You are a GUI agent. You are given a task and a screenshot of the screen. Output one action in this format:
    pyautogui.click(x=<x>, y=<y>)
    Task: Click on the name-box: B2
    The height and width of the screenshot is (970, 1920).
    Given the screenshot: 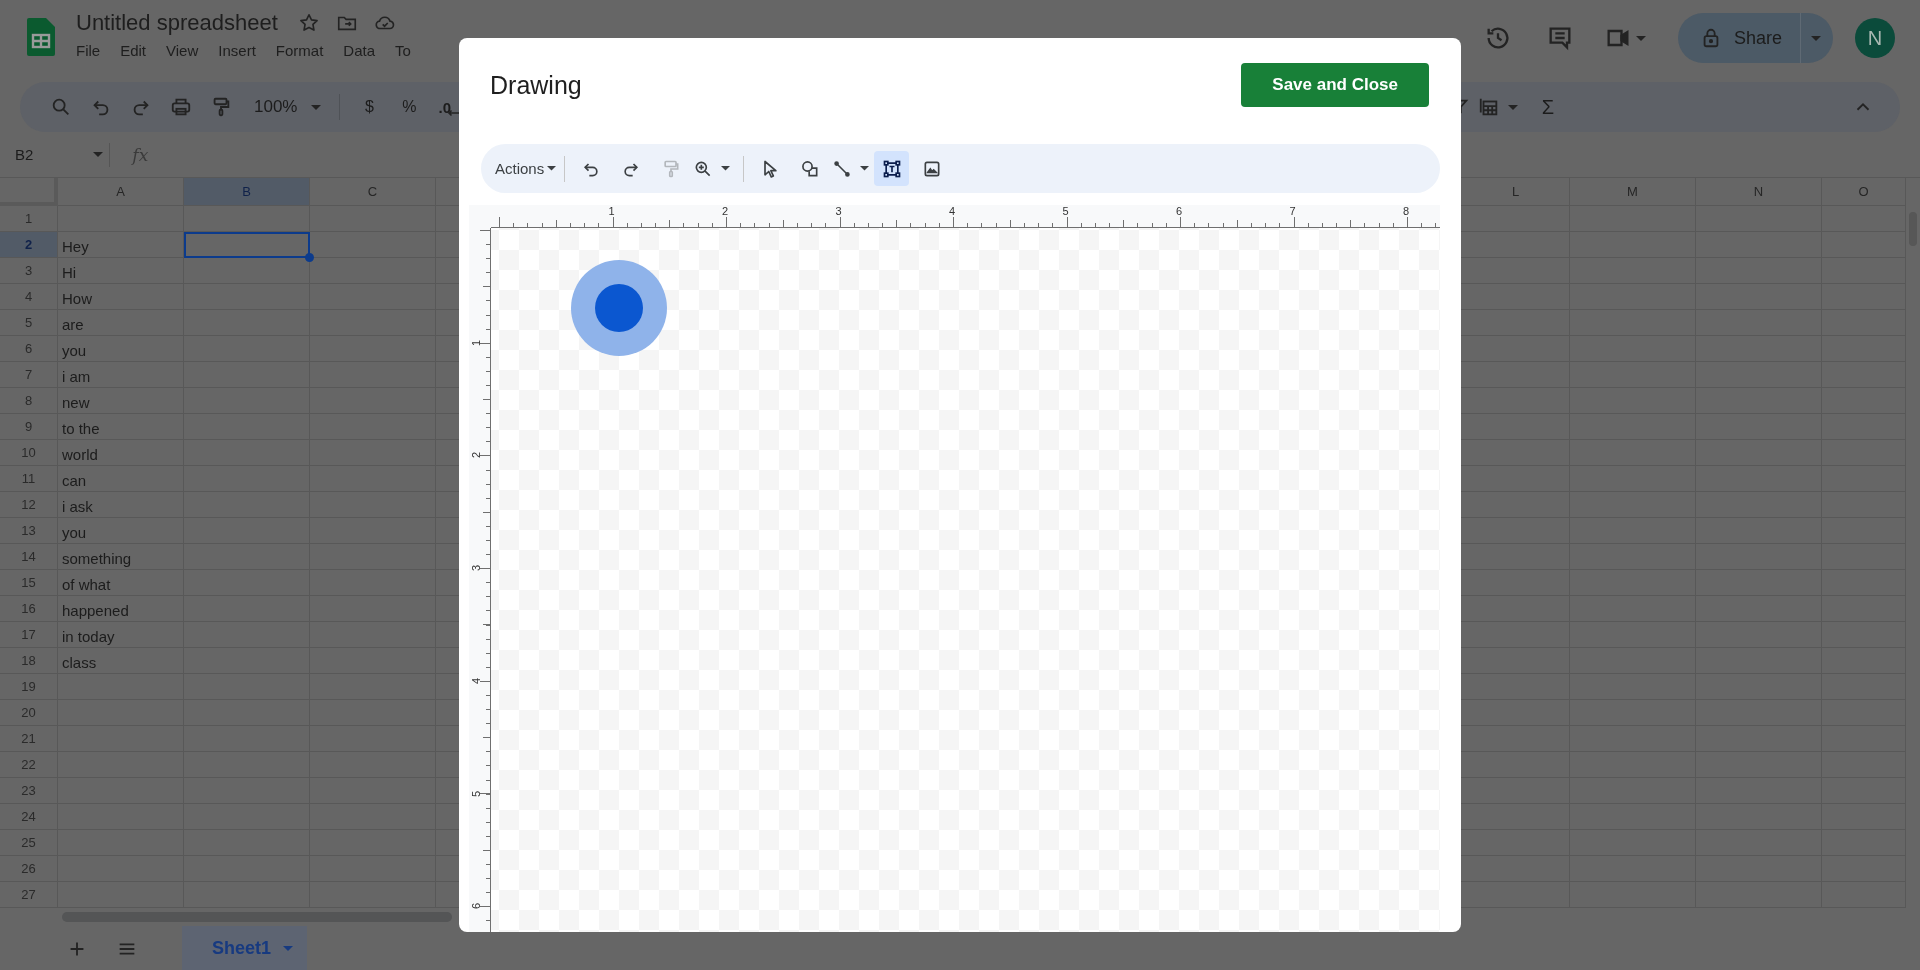 What is the action you would take?
    pyautogui.click(x=59, y=154)
    